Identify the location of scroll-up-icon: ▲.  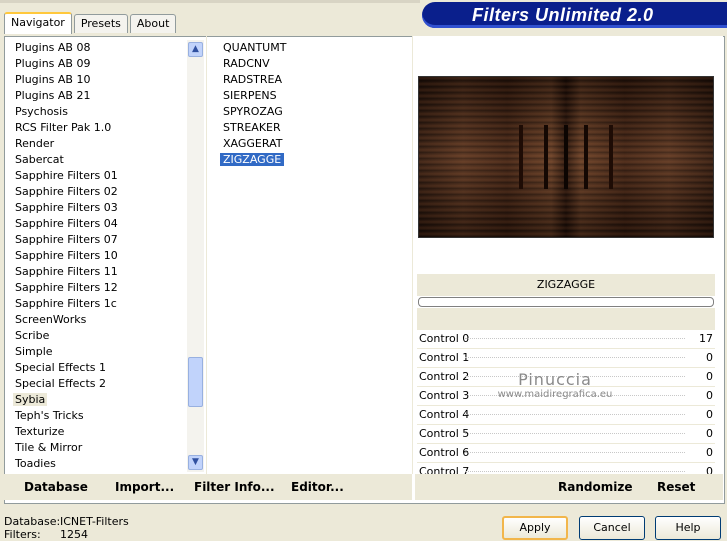
(195, 49).